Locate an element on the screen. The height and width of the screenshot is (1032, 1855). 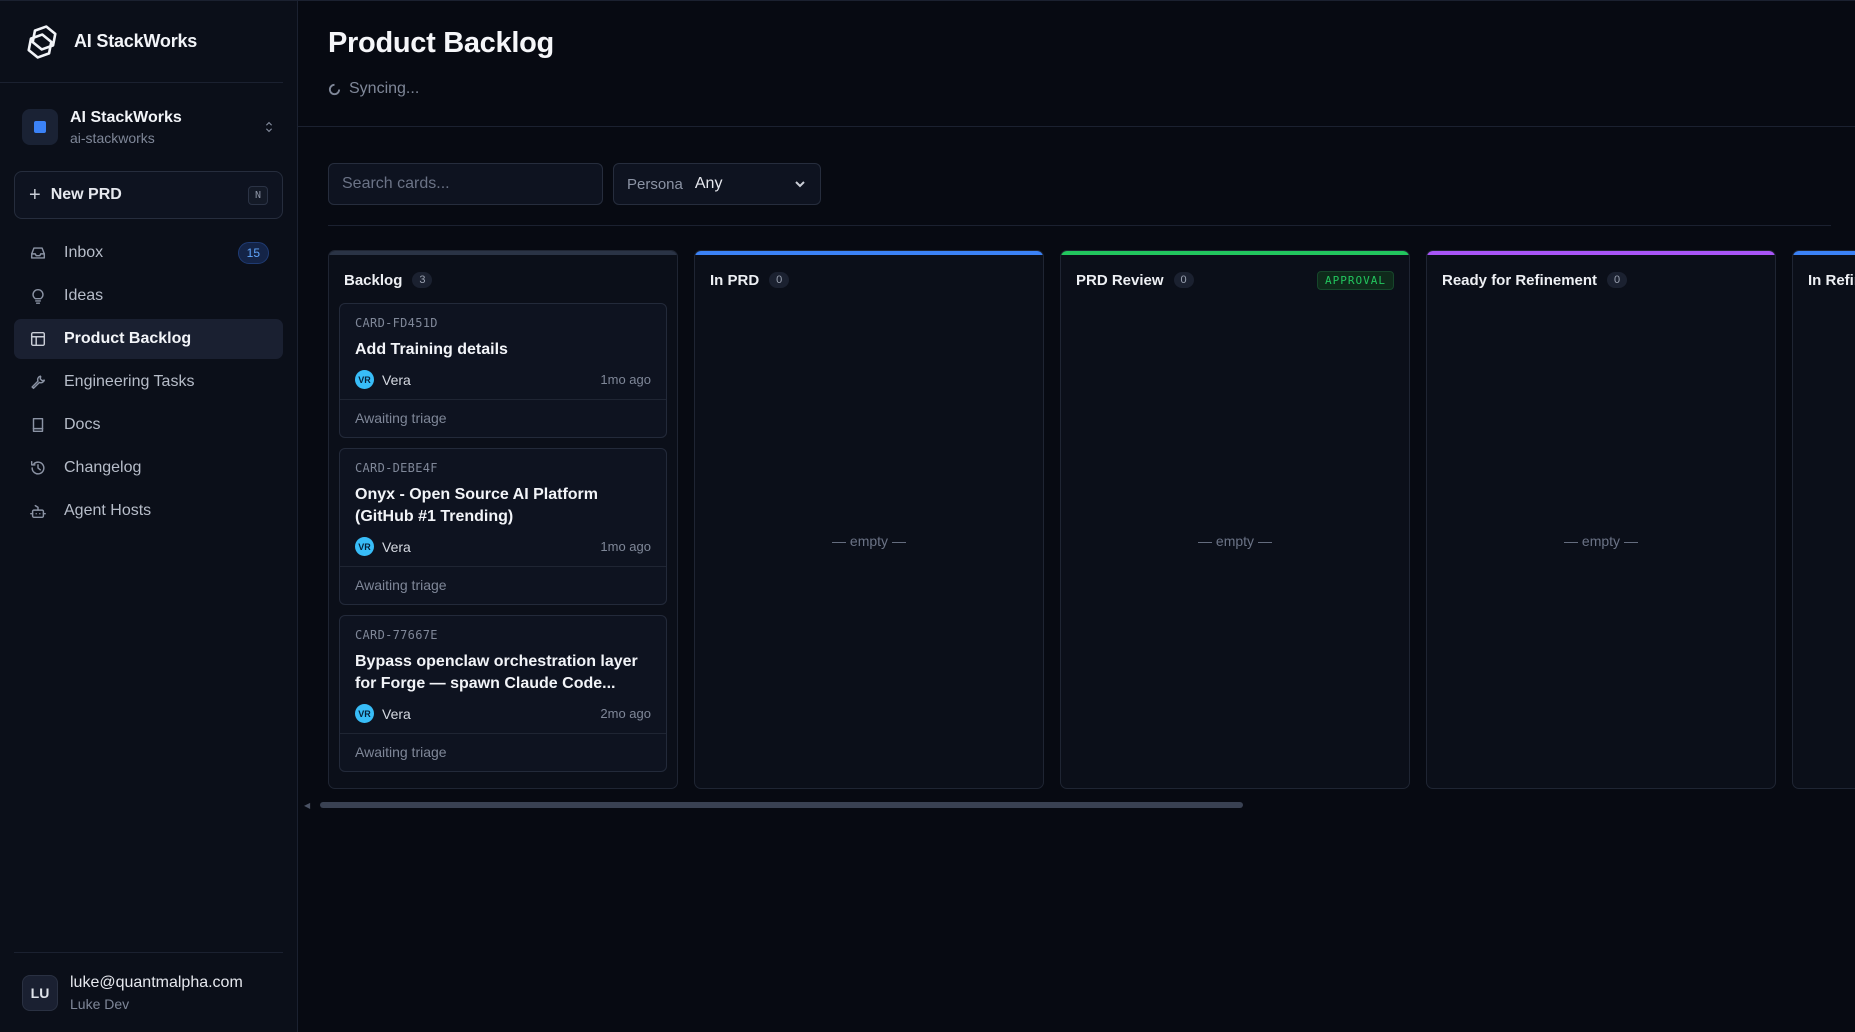
column-header: In PRD 0 is located at coordinates (869, 277).